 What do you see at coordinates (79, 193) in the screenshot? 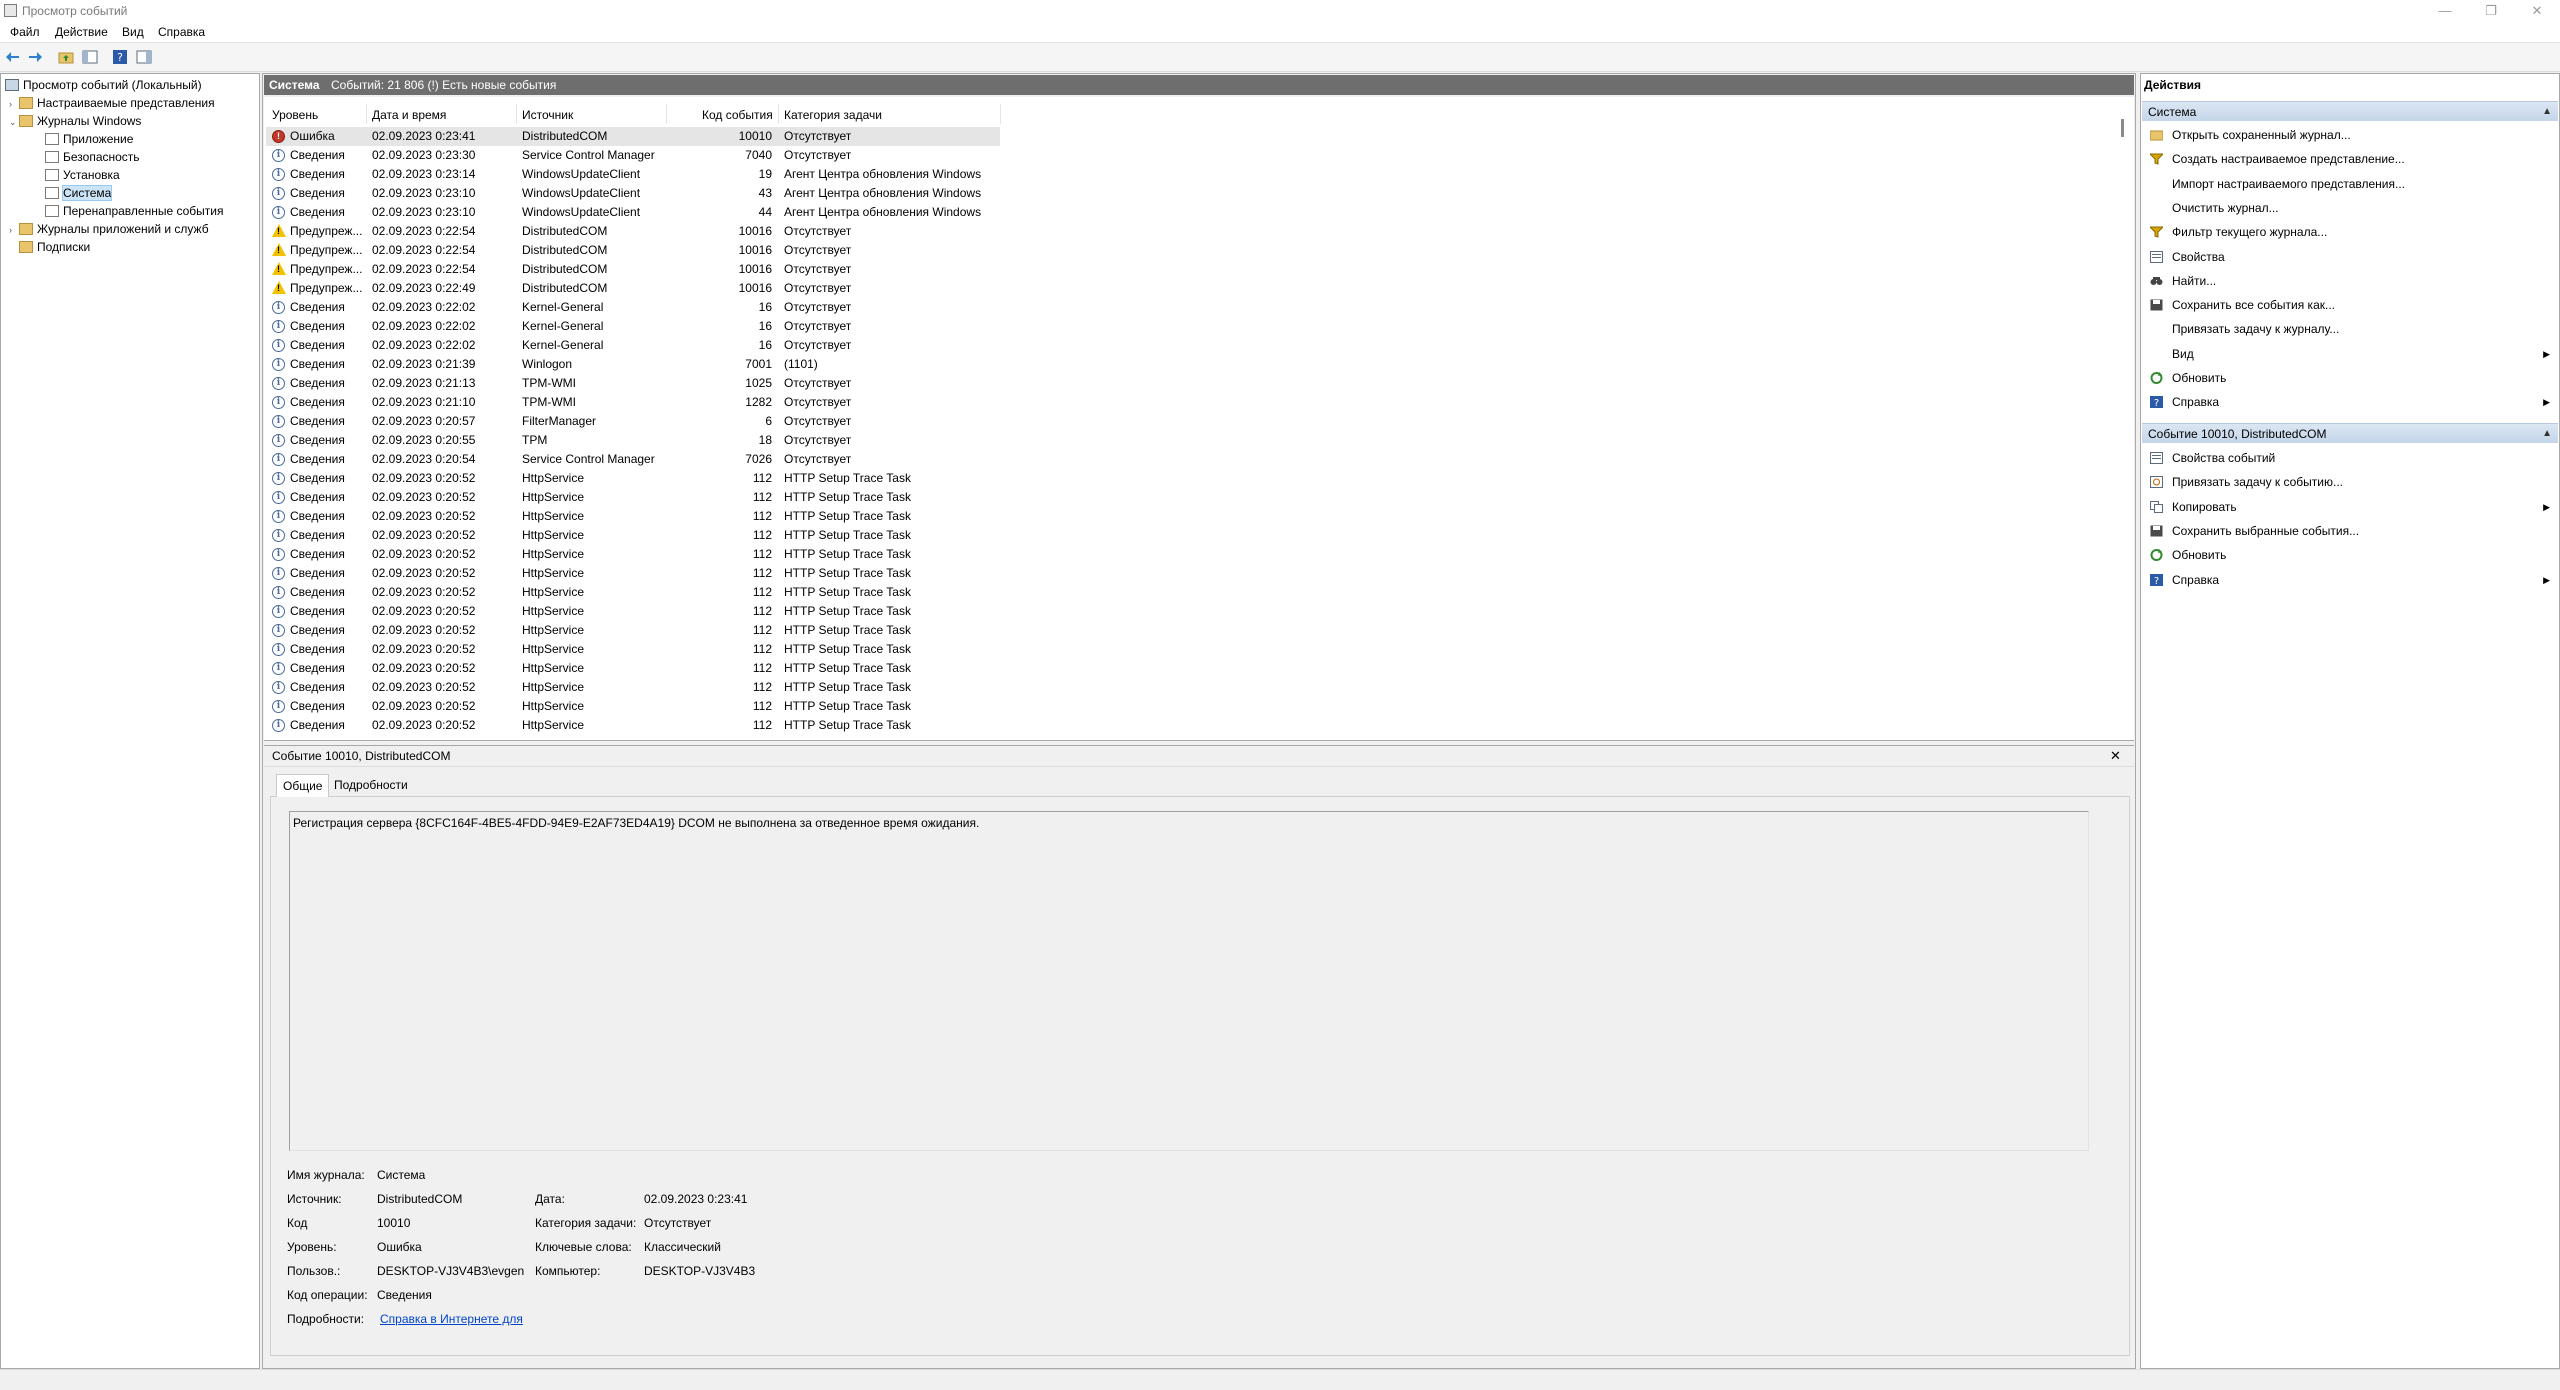
I see `tree-log-system: Система` at bounding box center [79, 193].